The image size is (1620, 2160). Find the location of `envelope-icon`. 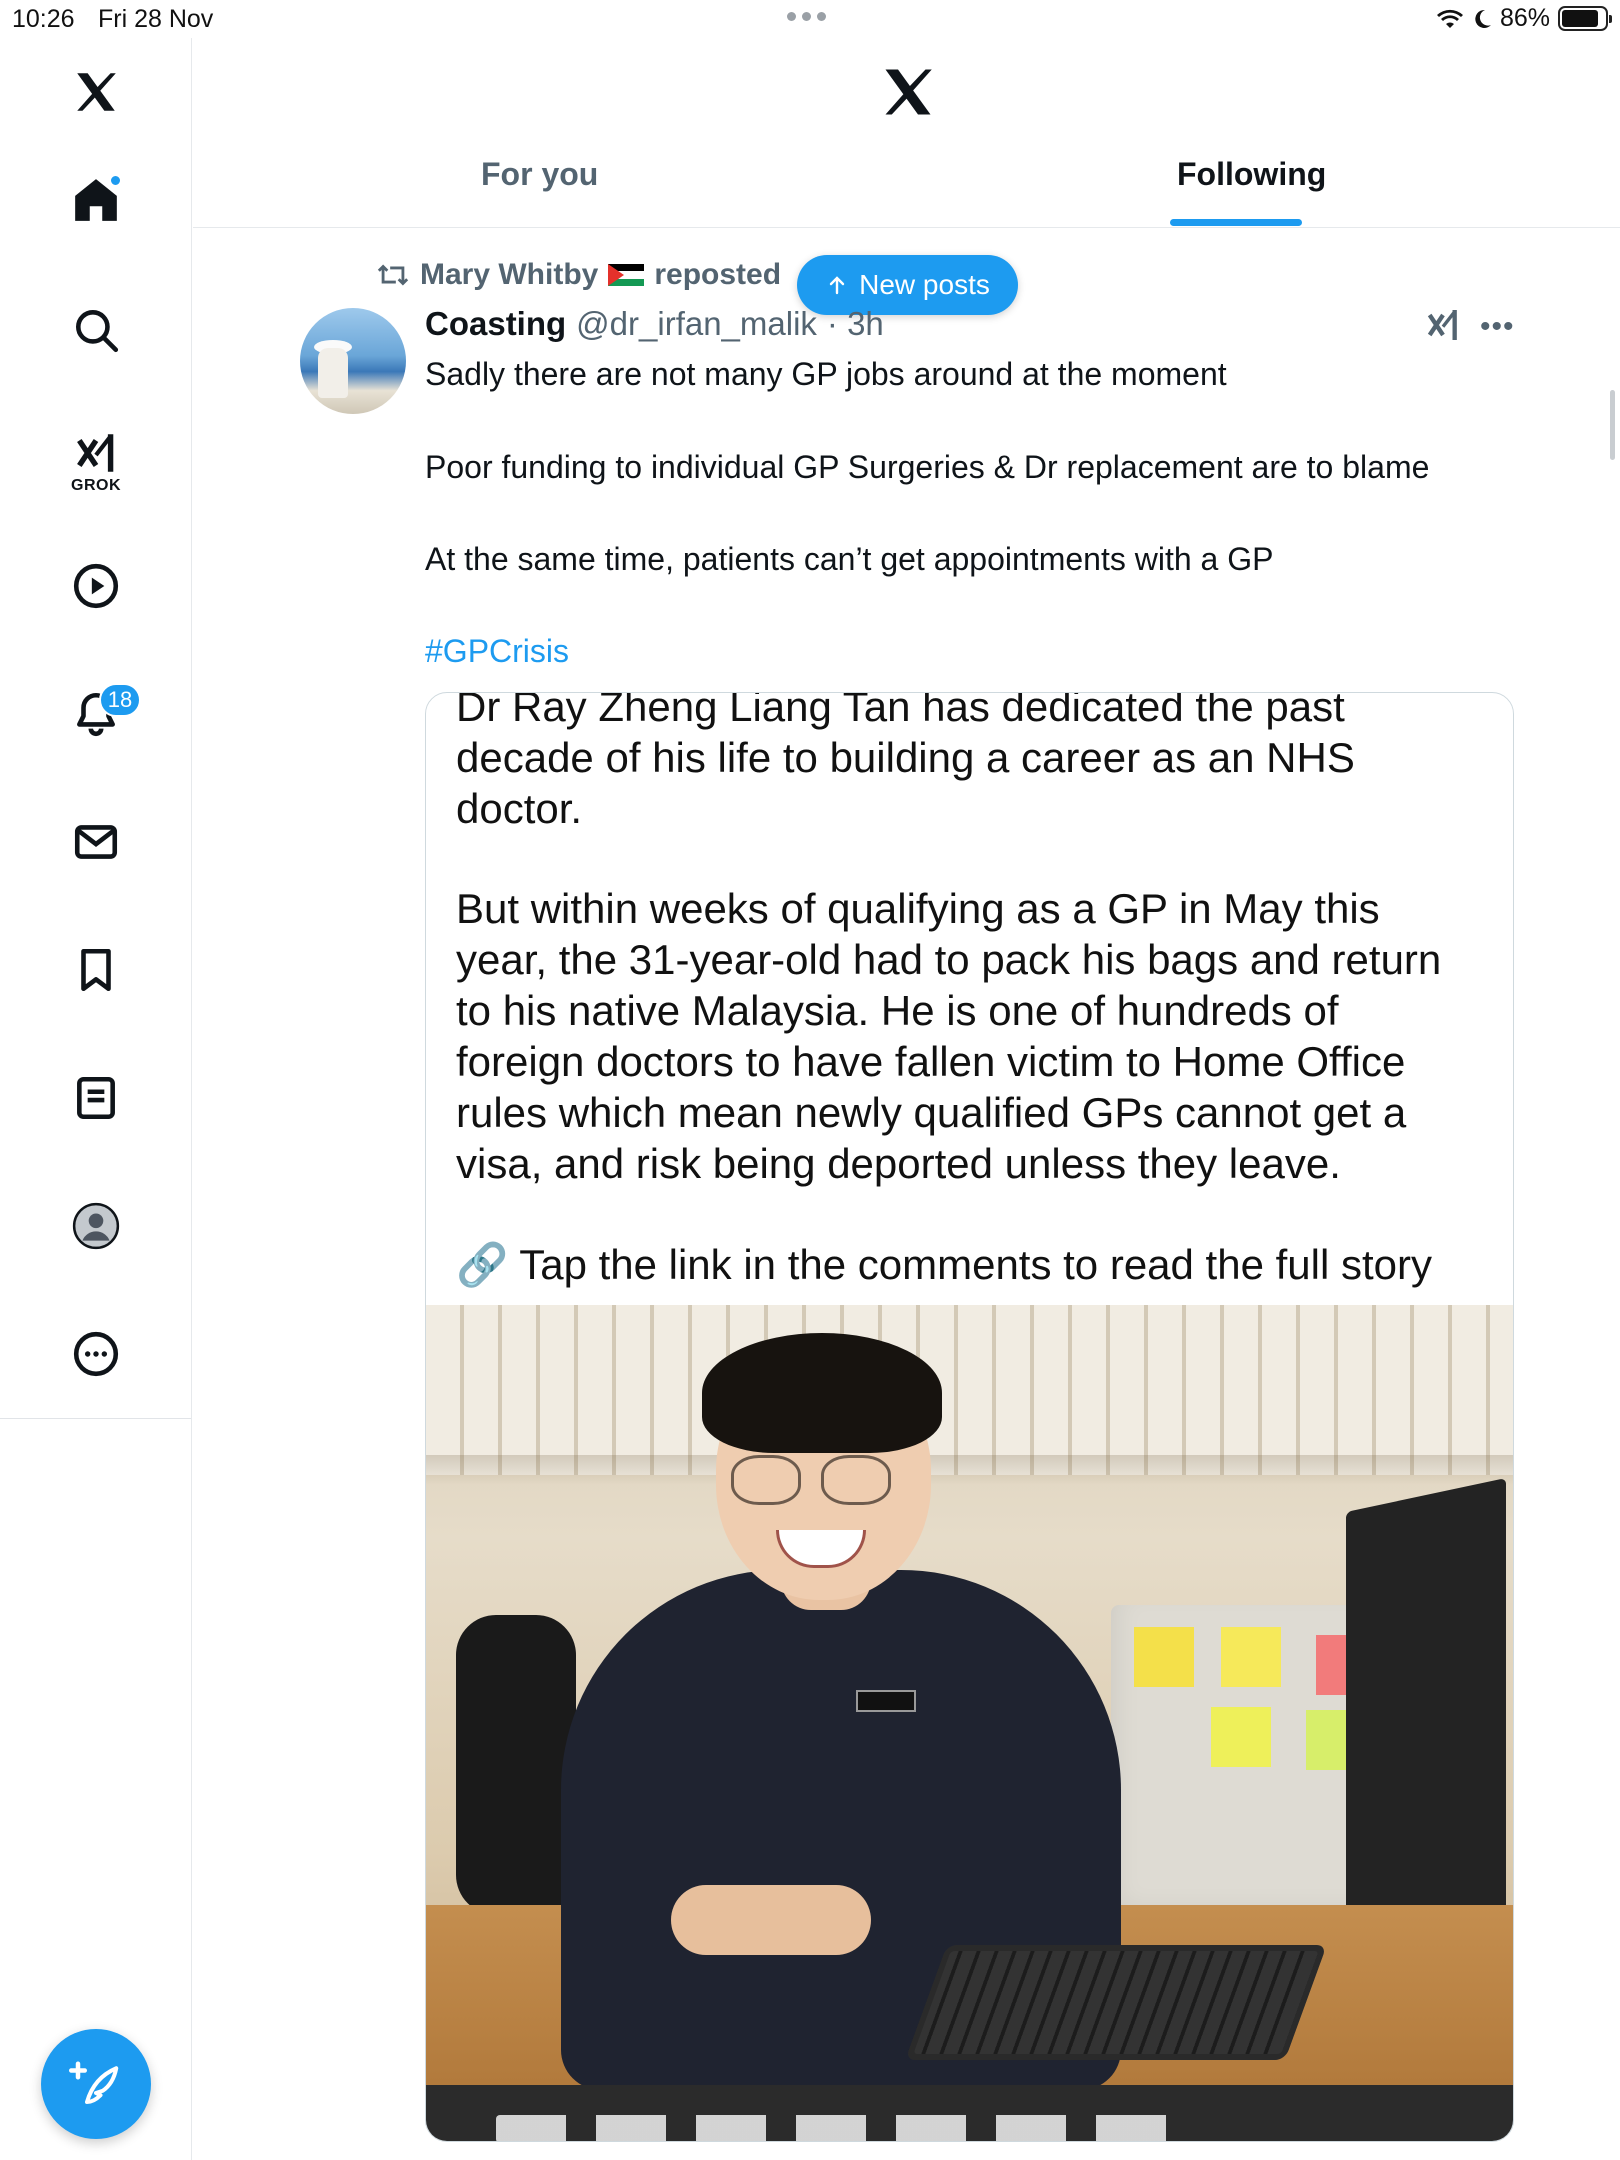

envelope-icon is located at coordinates (96, 842).